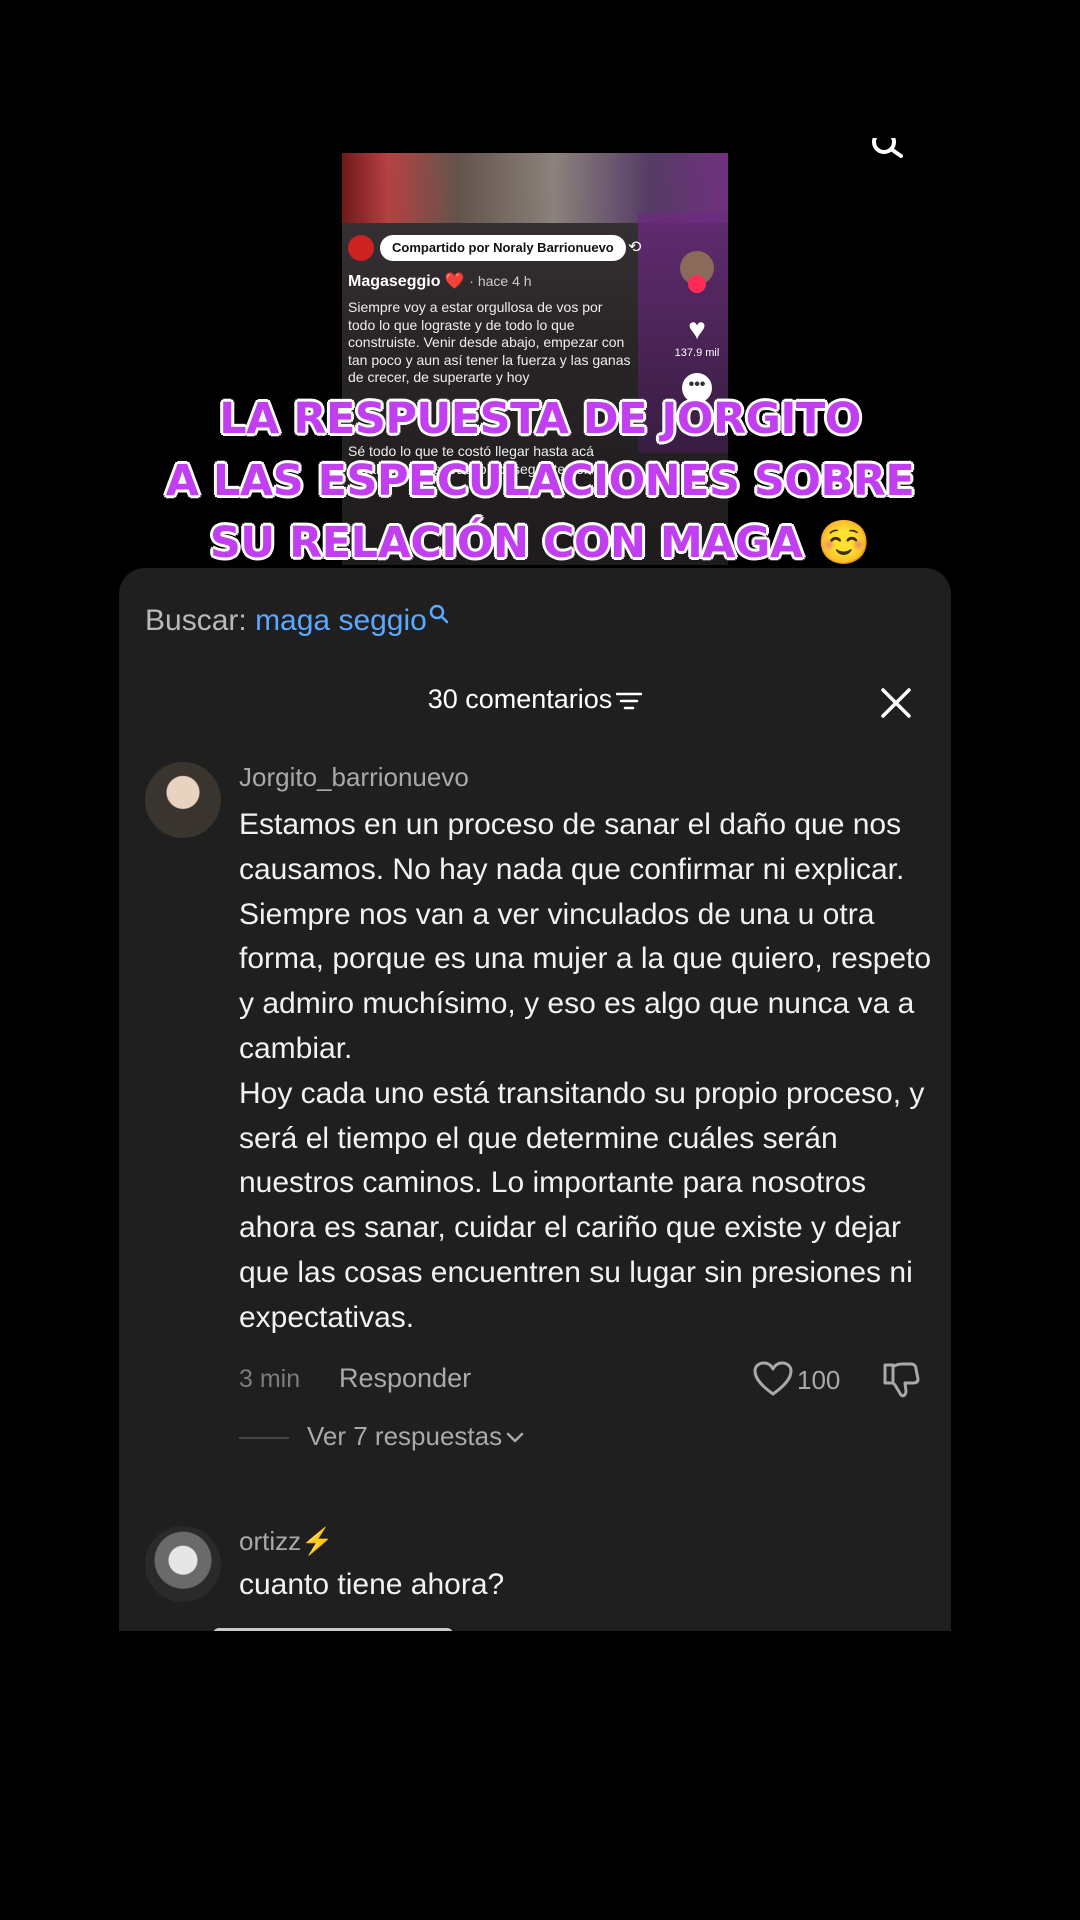  What do you see at coordinates (405, 1435) in the screenshot?
I see `view-replies-label: Ver 7 respuestas` at bounding box center [405, 1435].